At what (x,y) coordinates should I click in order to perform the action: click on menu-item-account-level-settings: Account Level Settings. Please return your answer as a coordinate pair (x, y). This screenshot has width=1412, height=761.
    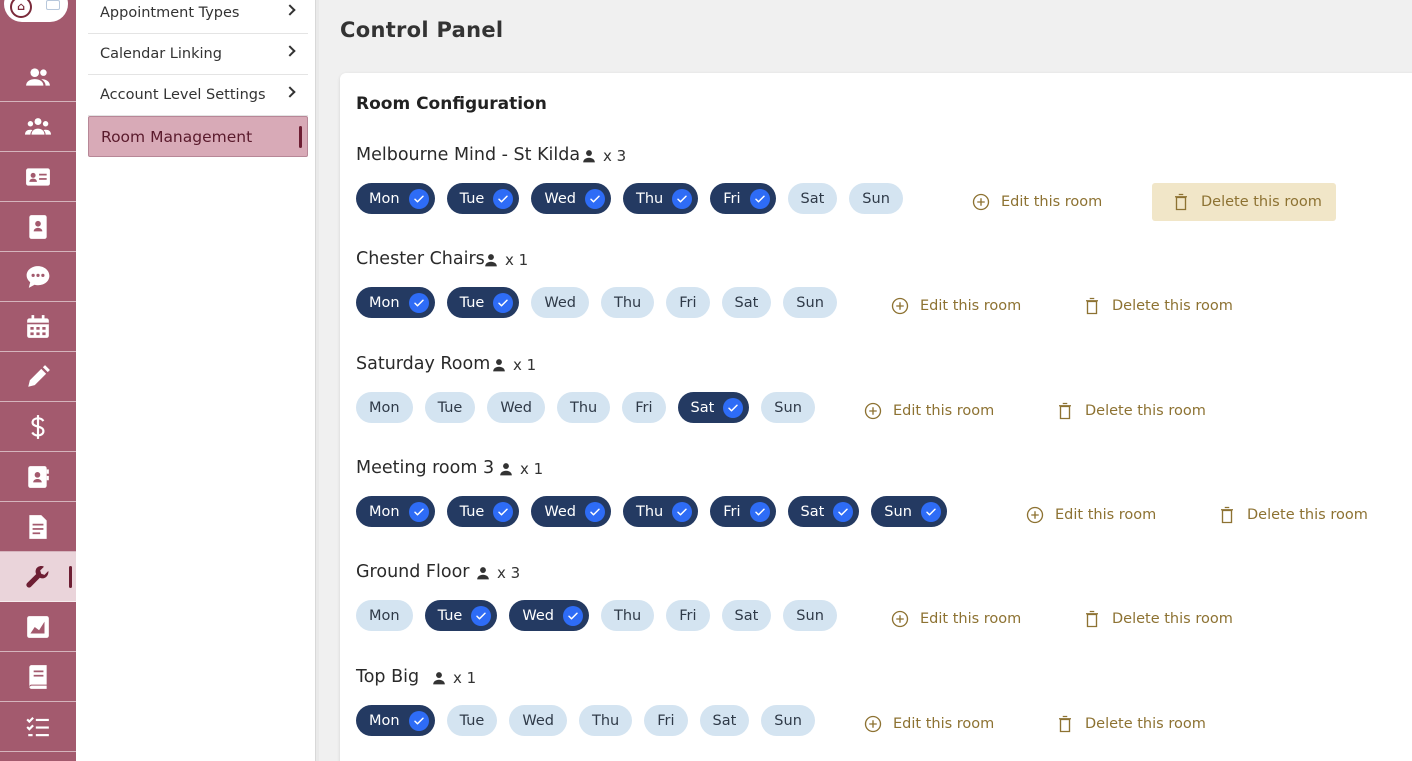
    Looking at the image, I should click on (198, 95).